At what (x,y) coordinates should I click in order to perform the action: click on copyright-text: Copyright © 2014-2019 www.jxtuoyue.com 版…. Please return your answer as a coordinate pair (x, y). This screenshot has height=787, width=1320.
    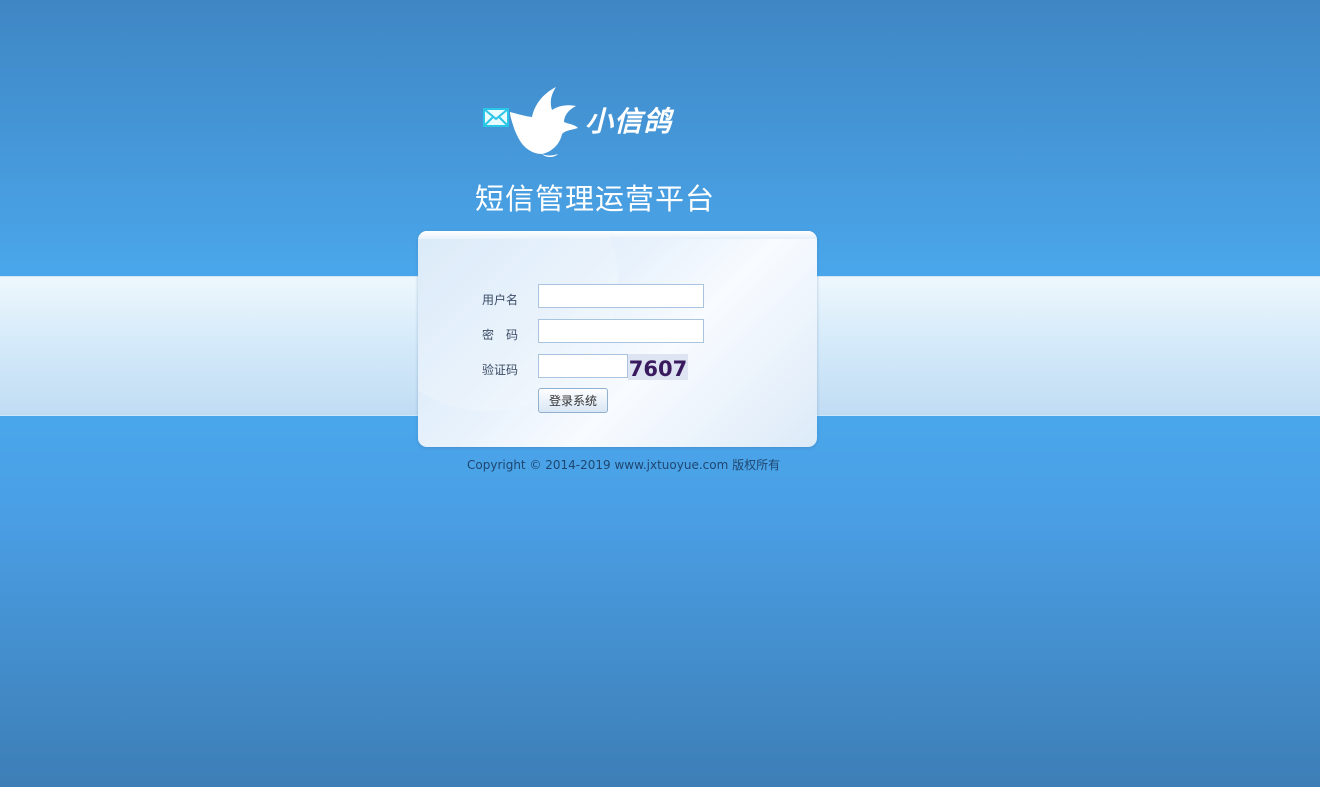
    Looking at the image, I should click on (624, 465).